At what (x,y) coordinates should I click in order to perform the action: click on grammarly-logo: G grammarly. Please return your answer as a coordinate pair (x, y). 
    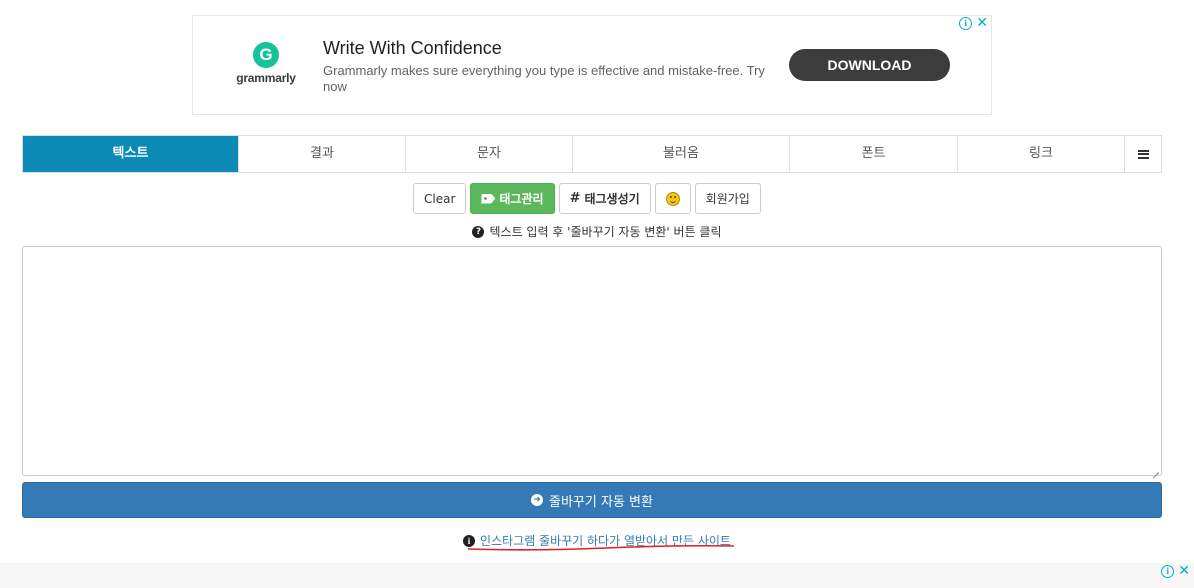
    Looking at the image, I should click on (266, 63).